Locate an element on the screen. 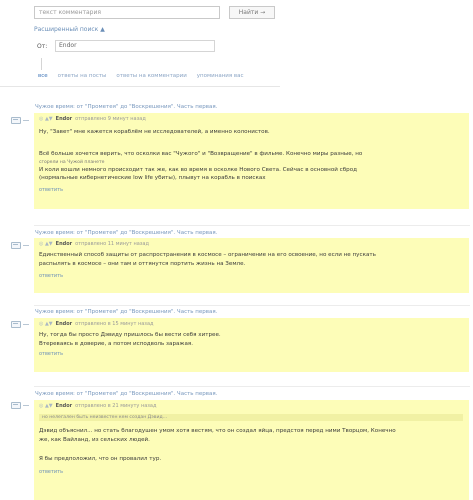 This screenshot has height=500, width=473. search-input: текст комментария is located at coordinates (127, 12).